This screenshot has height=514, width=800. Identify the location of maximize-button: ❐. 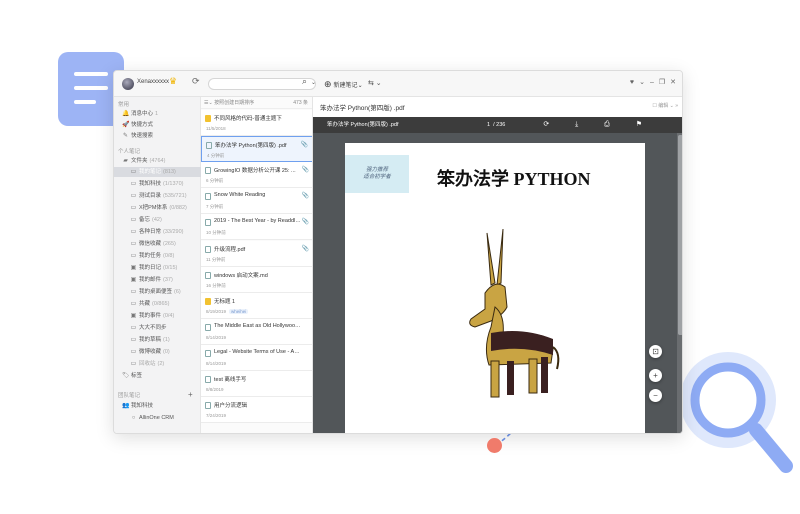
(662, 82).